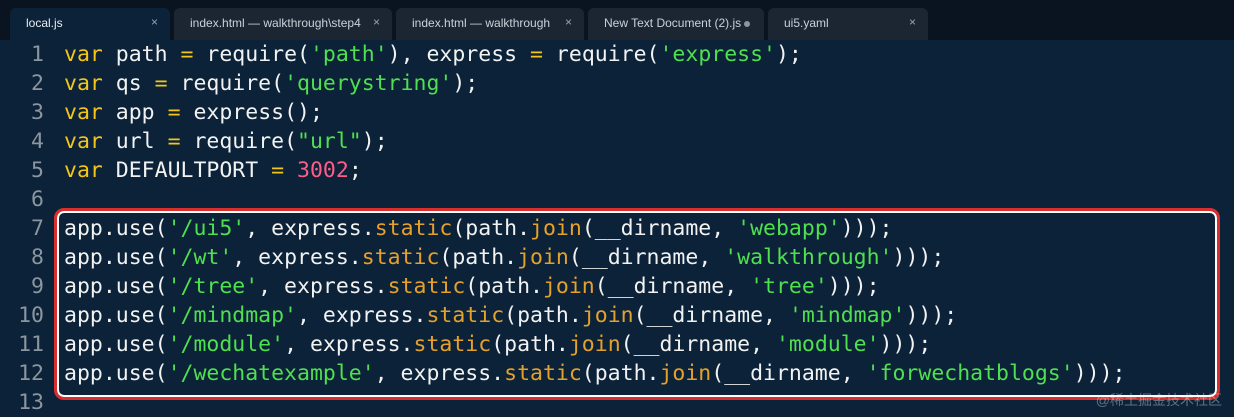  Describe the element at coordinates (22, 257) in the screenshot. I see `line-number: 8` at that location.